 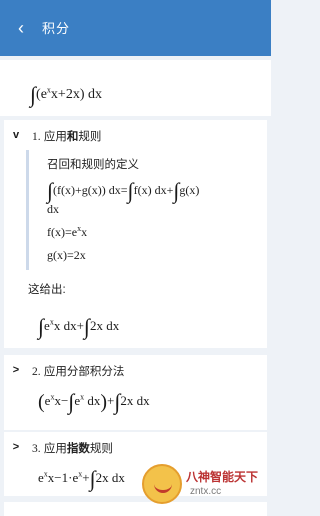 What do you see at coordinates (222, 477) in the screenshot?
I see `watermark-text: 八神智能天下` at bounding box center [222, 477].